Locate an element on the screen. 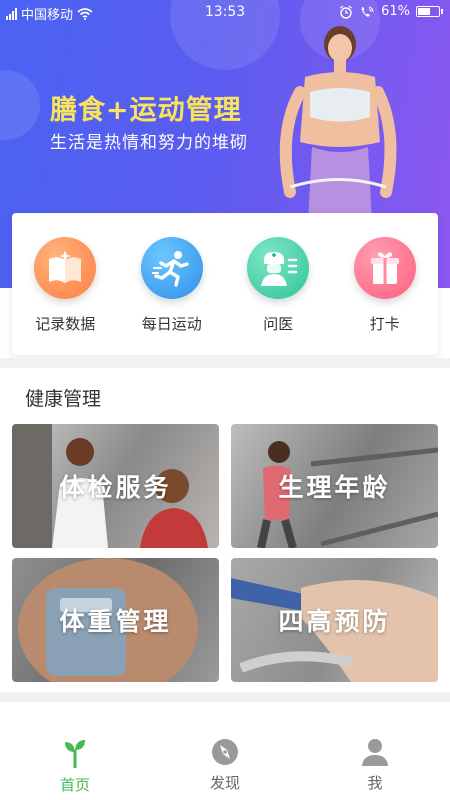  record-data-button: 记录数据 is located at coordinates (65, 285).